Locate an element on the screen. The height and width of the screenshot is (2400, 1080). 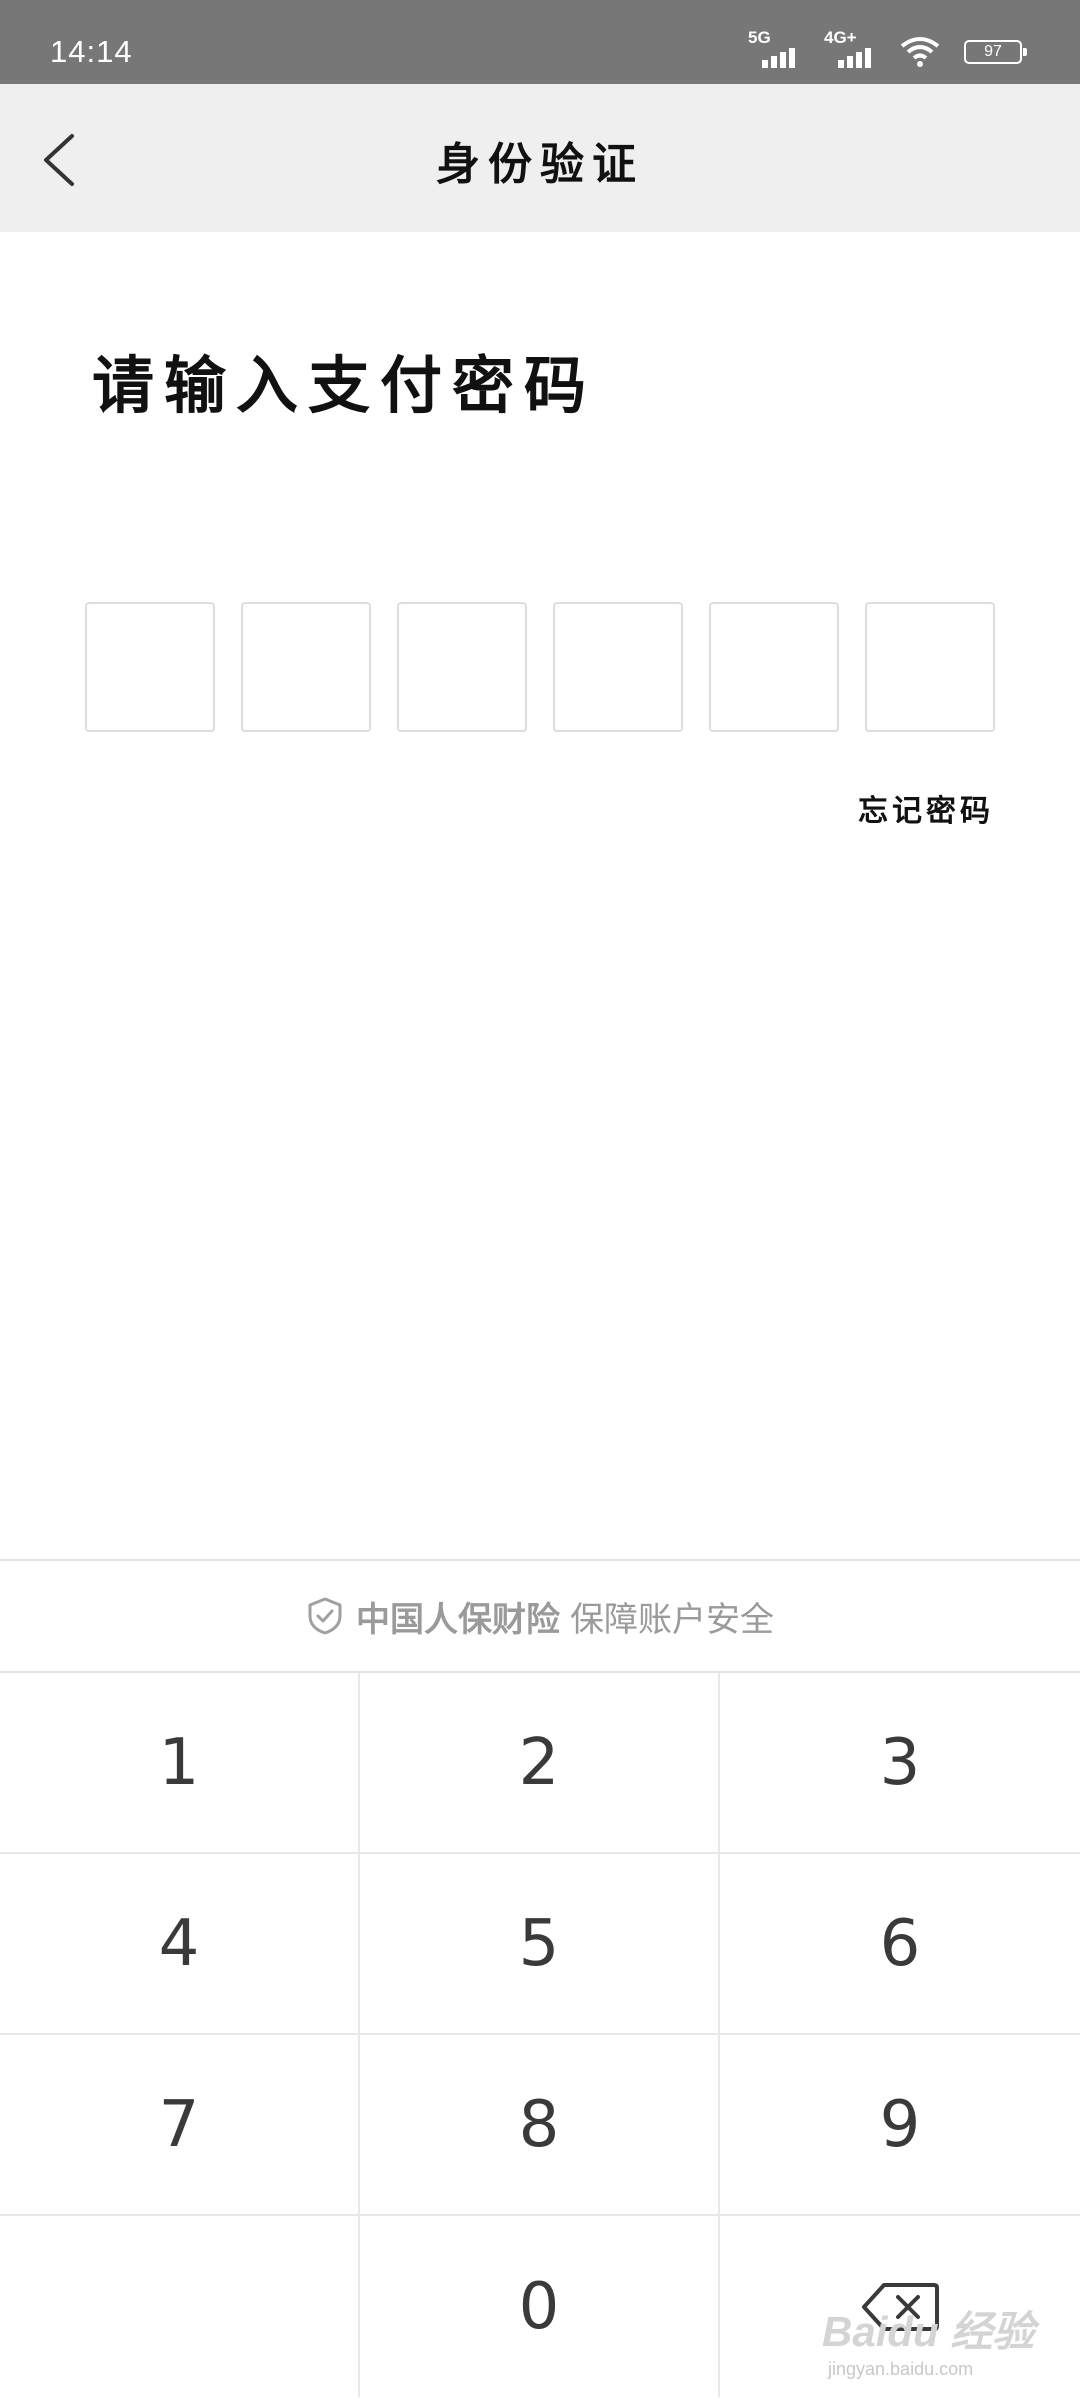
prompt-title: 请输入支付密码 is located at coordinates (344, 385).